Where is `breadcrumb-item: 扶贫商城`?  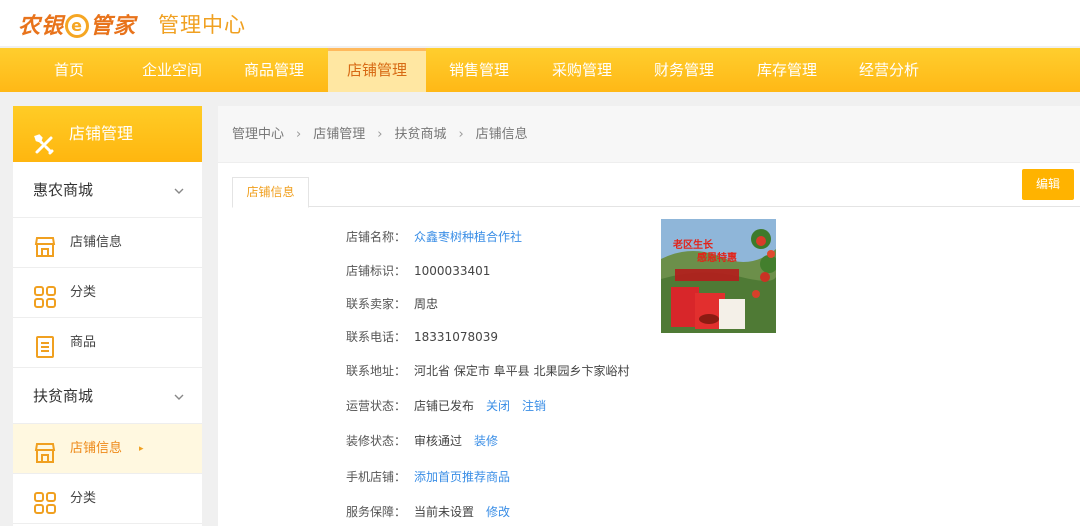 breadcrumb-item: 扶贫商城 is located at coordinates (420, 134).